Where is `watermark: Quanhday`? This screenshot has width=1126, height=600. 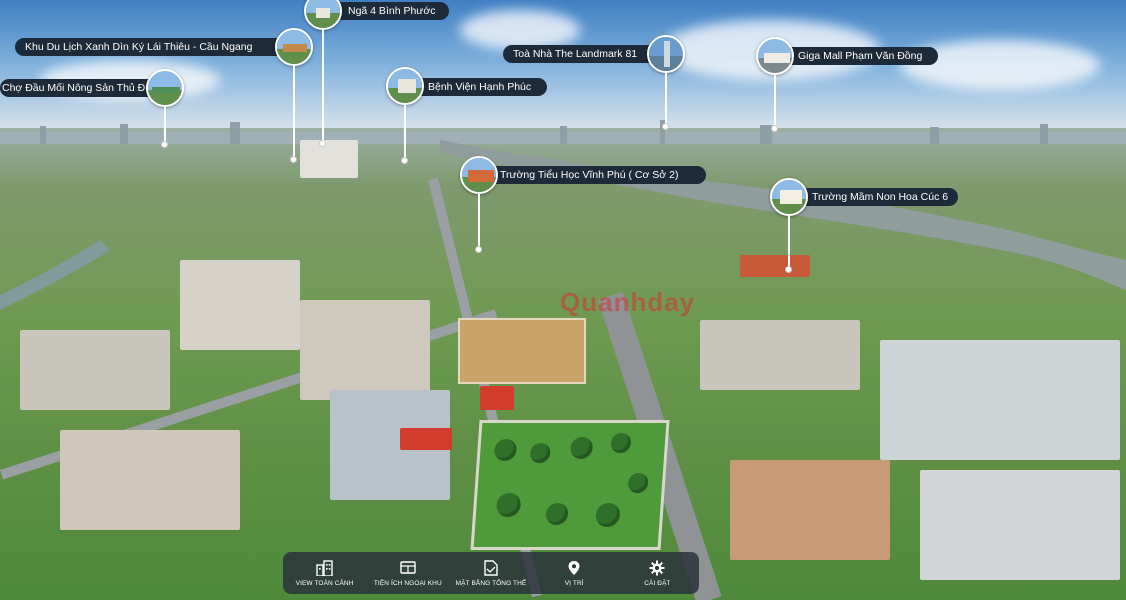
watermark: Quanhday is located at coordinates (628, 302).